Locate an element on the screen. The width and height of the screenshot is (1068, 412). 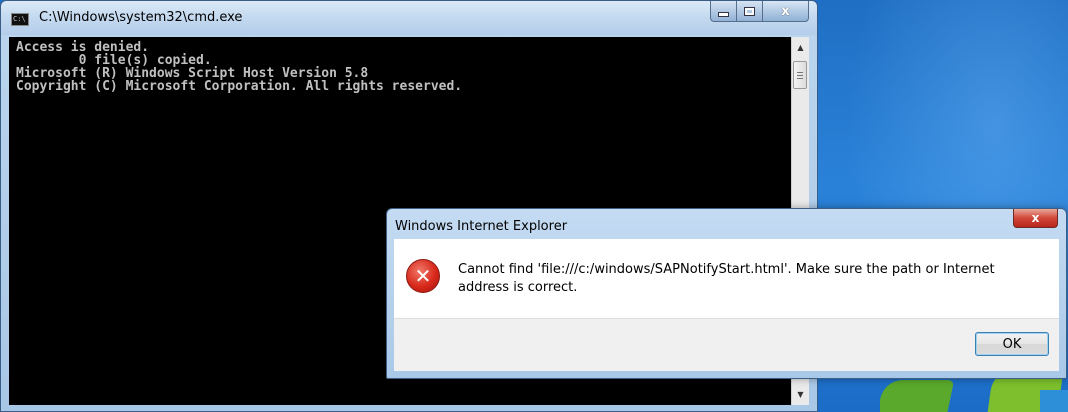
cmd-window-title: C:\Windows\system32\cmd.exe is located at coordinates (141, 17).